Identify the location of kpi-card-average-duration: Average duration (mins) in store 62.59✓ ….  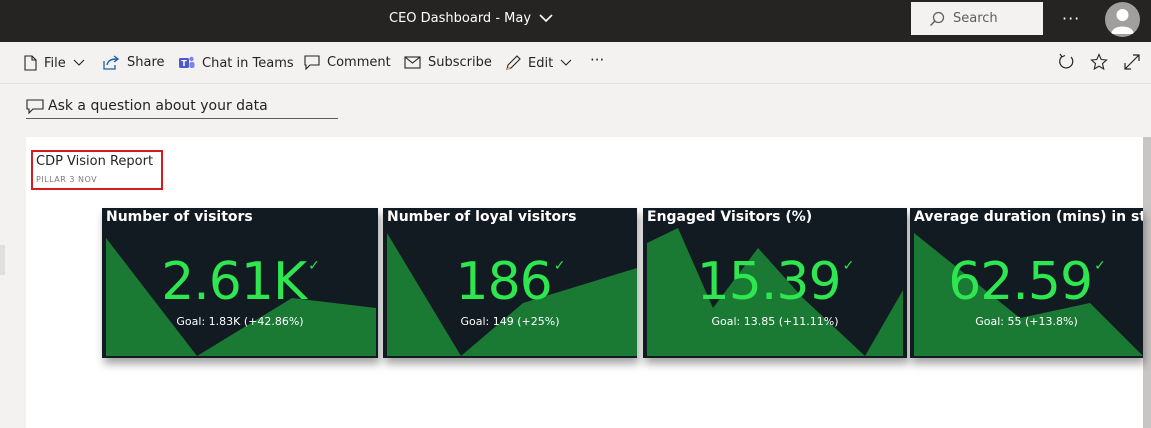
(1026, 283).